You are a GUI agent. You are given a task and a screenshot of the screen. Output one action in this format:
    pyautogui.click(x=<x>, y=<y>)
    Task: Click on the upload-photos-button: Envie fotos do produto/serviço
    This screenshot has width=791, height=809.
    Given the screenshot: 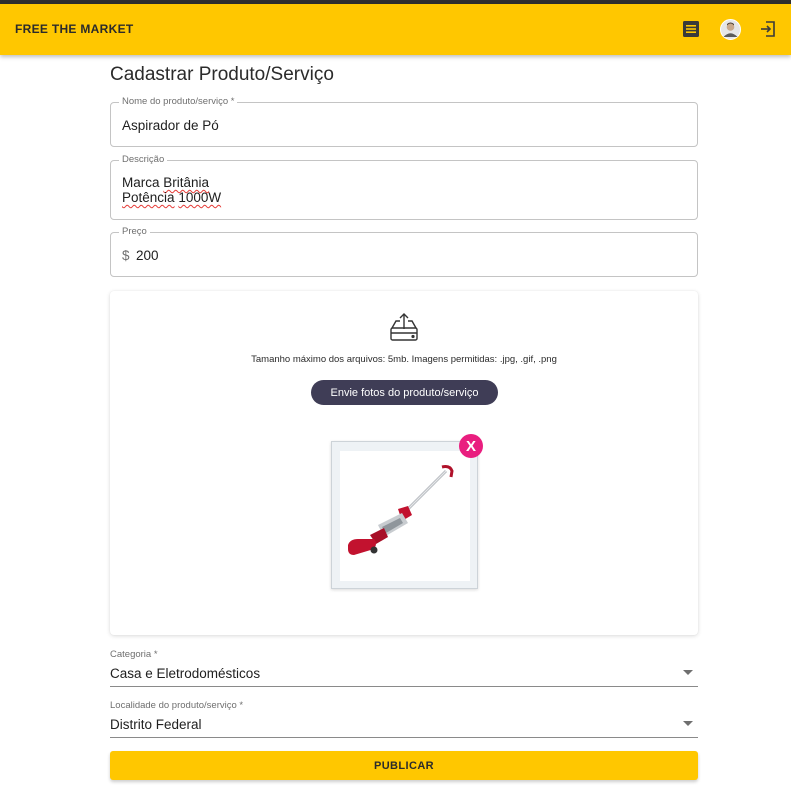 What is the action you would take?
    pyautogui.click(x=404, y=392)
    